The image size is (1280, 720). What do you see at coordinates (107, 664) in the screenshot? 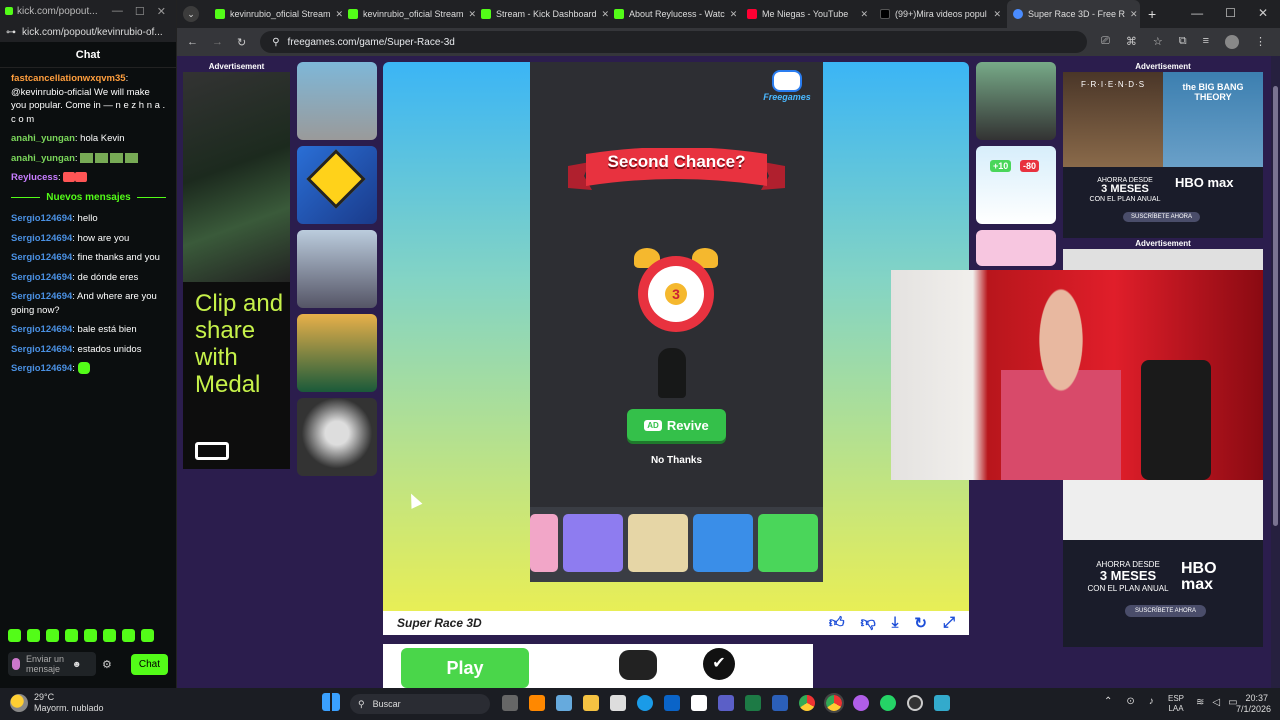
I see `settings-gear-icon: ⚙` at bounding box center [107, 664].